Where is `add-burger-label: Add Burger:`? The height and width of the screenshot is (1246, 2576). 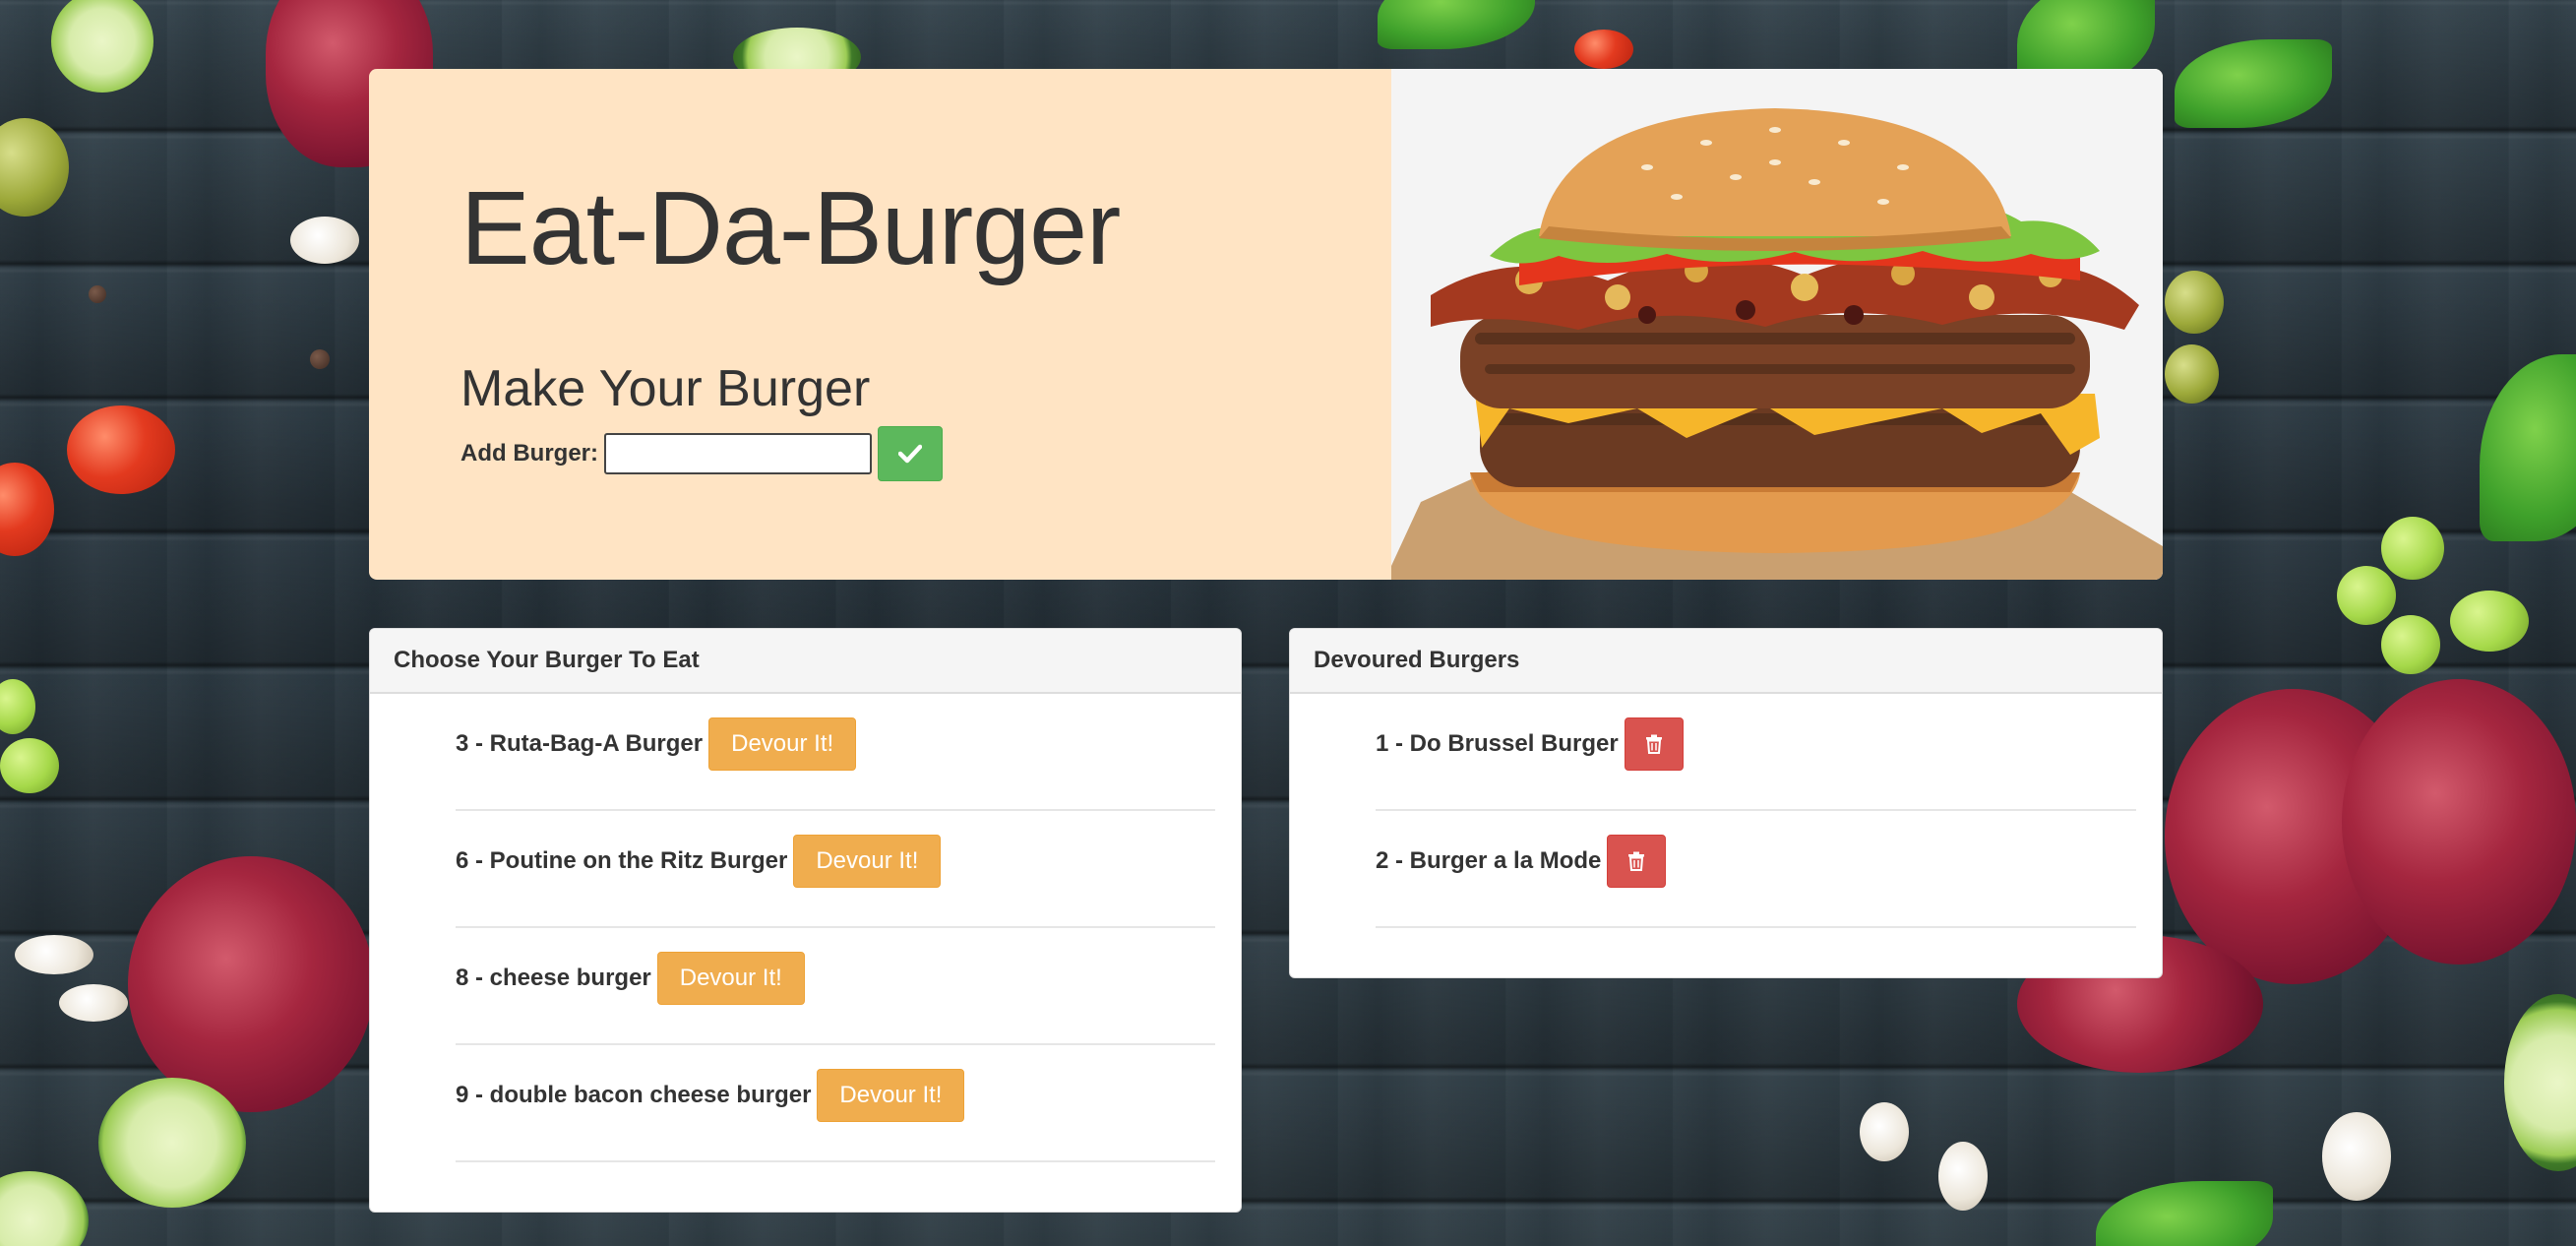 add-burger-label: Add Burger: is located at coordinates (529, 454).